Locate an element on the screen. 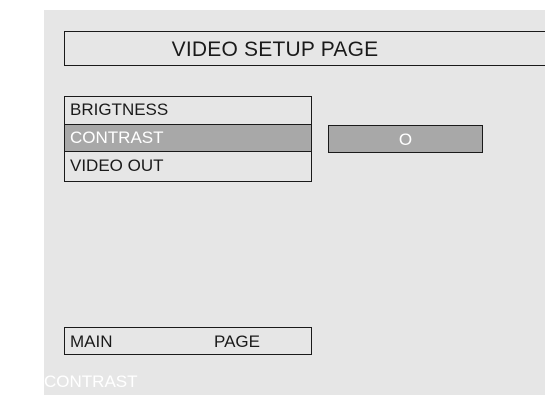 The width and height of the screenshot is (545, 395). main-page-button: MAIN PAGE is located at coordinates (188, 341).